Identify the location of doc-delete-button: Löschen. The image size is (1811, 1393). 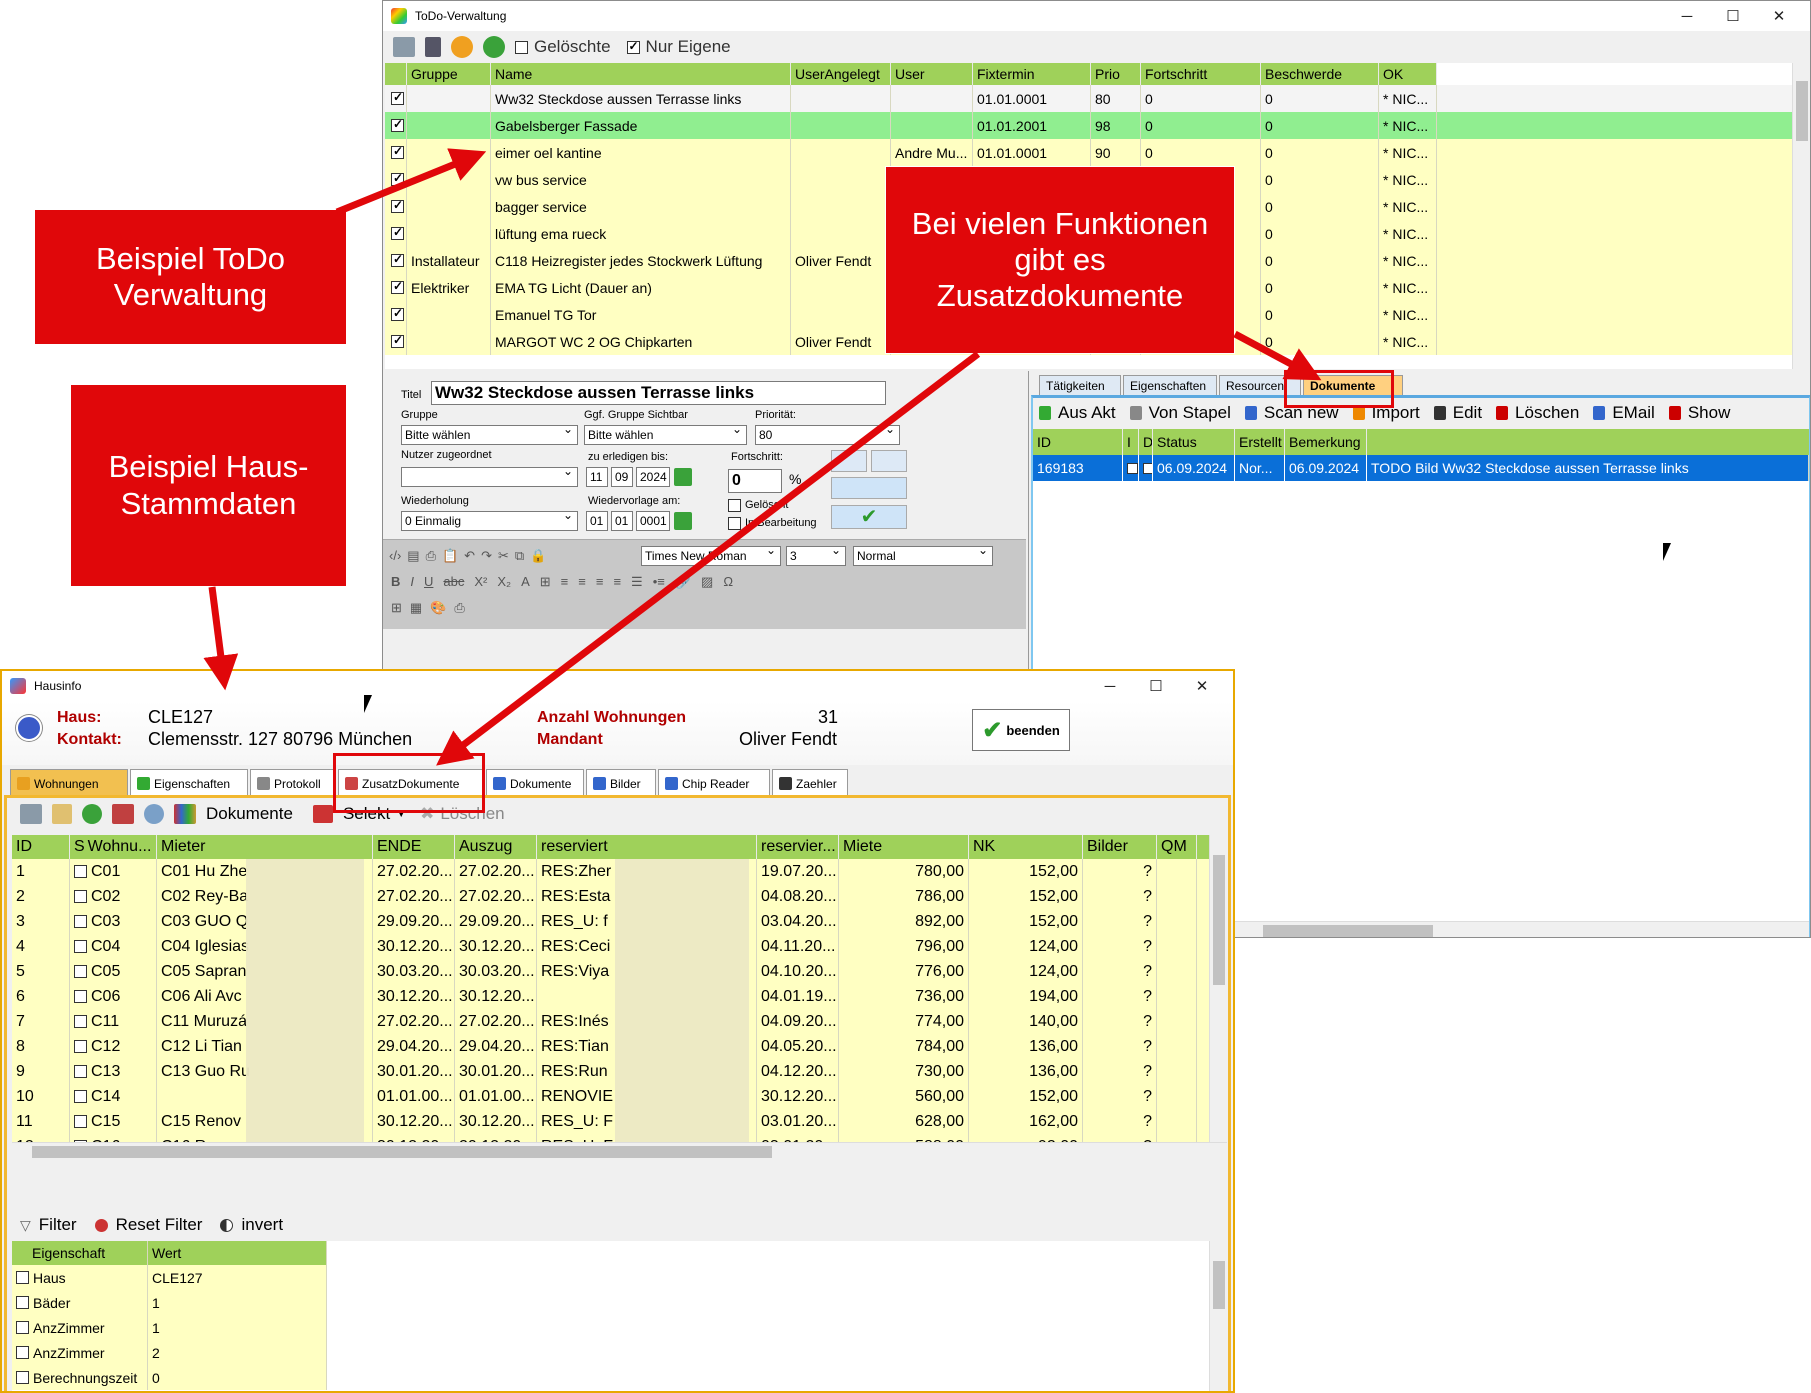
(1537, 413).